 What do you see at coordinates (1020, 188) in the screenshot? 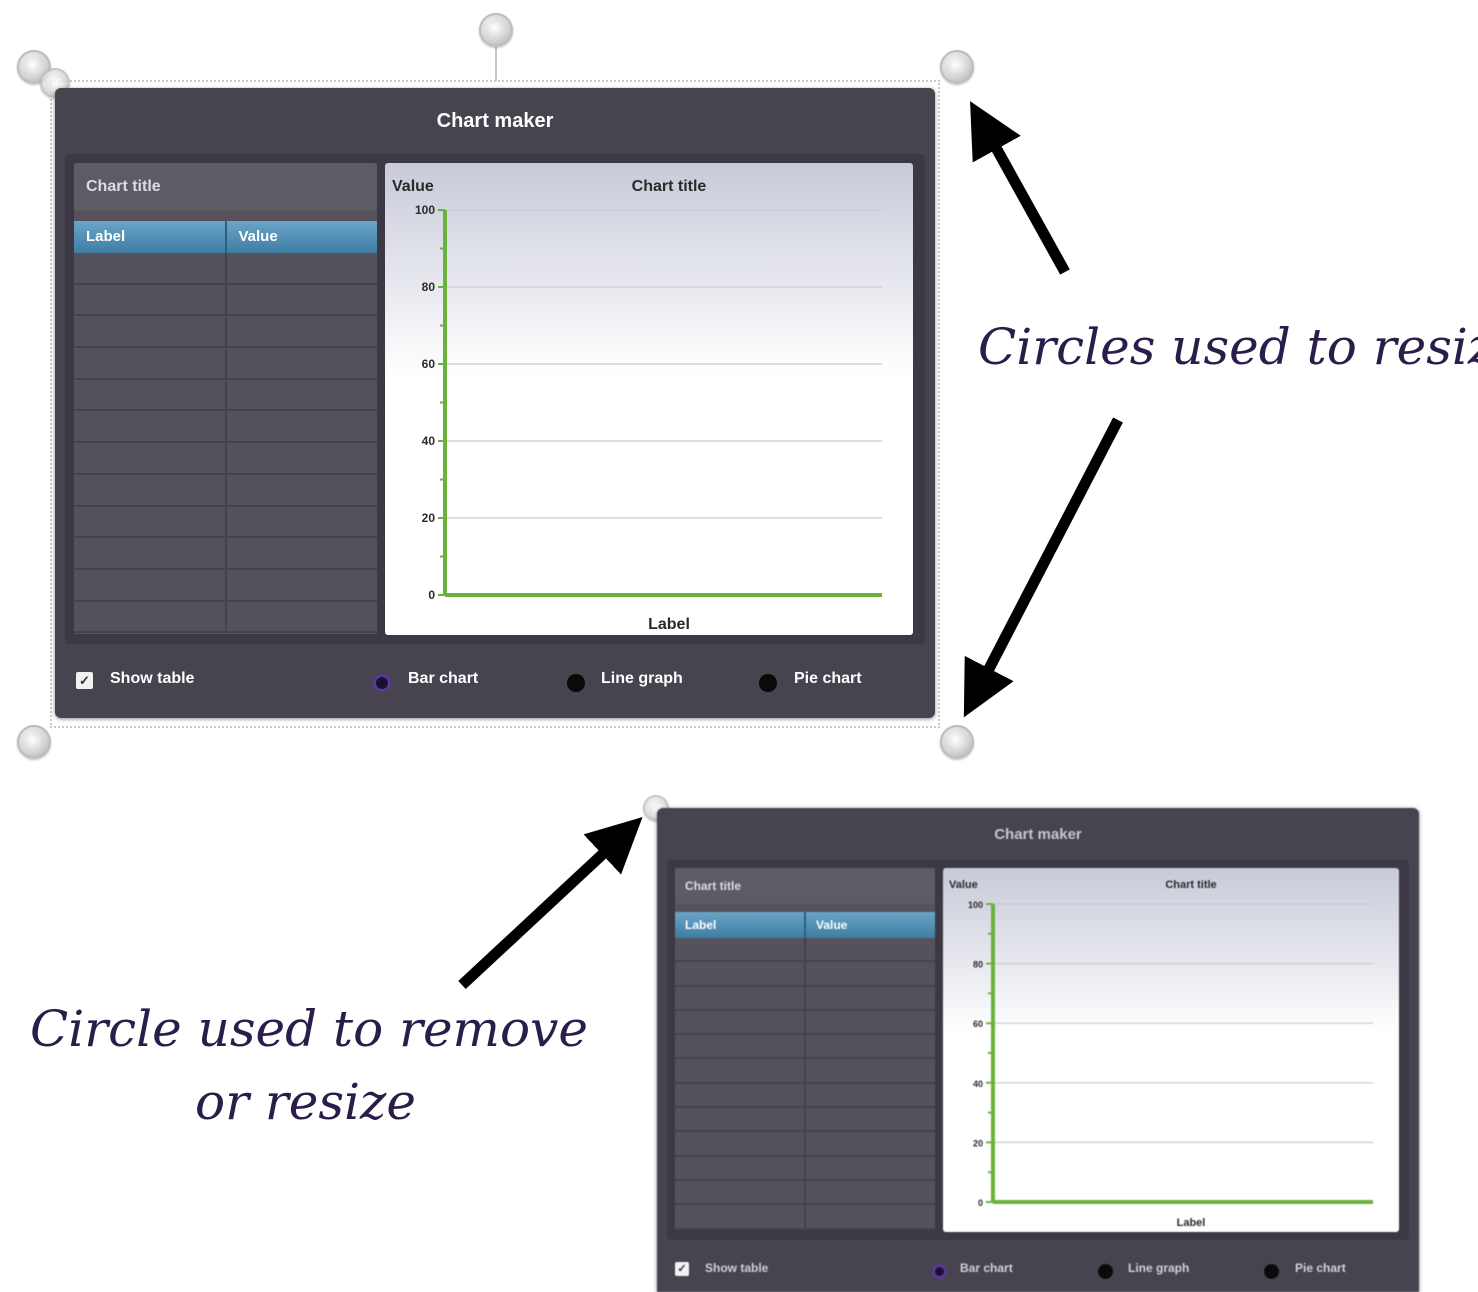
I see `arrow-to-top-right-handle` at bounding box center [1020, 188].